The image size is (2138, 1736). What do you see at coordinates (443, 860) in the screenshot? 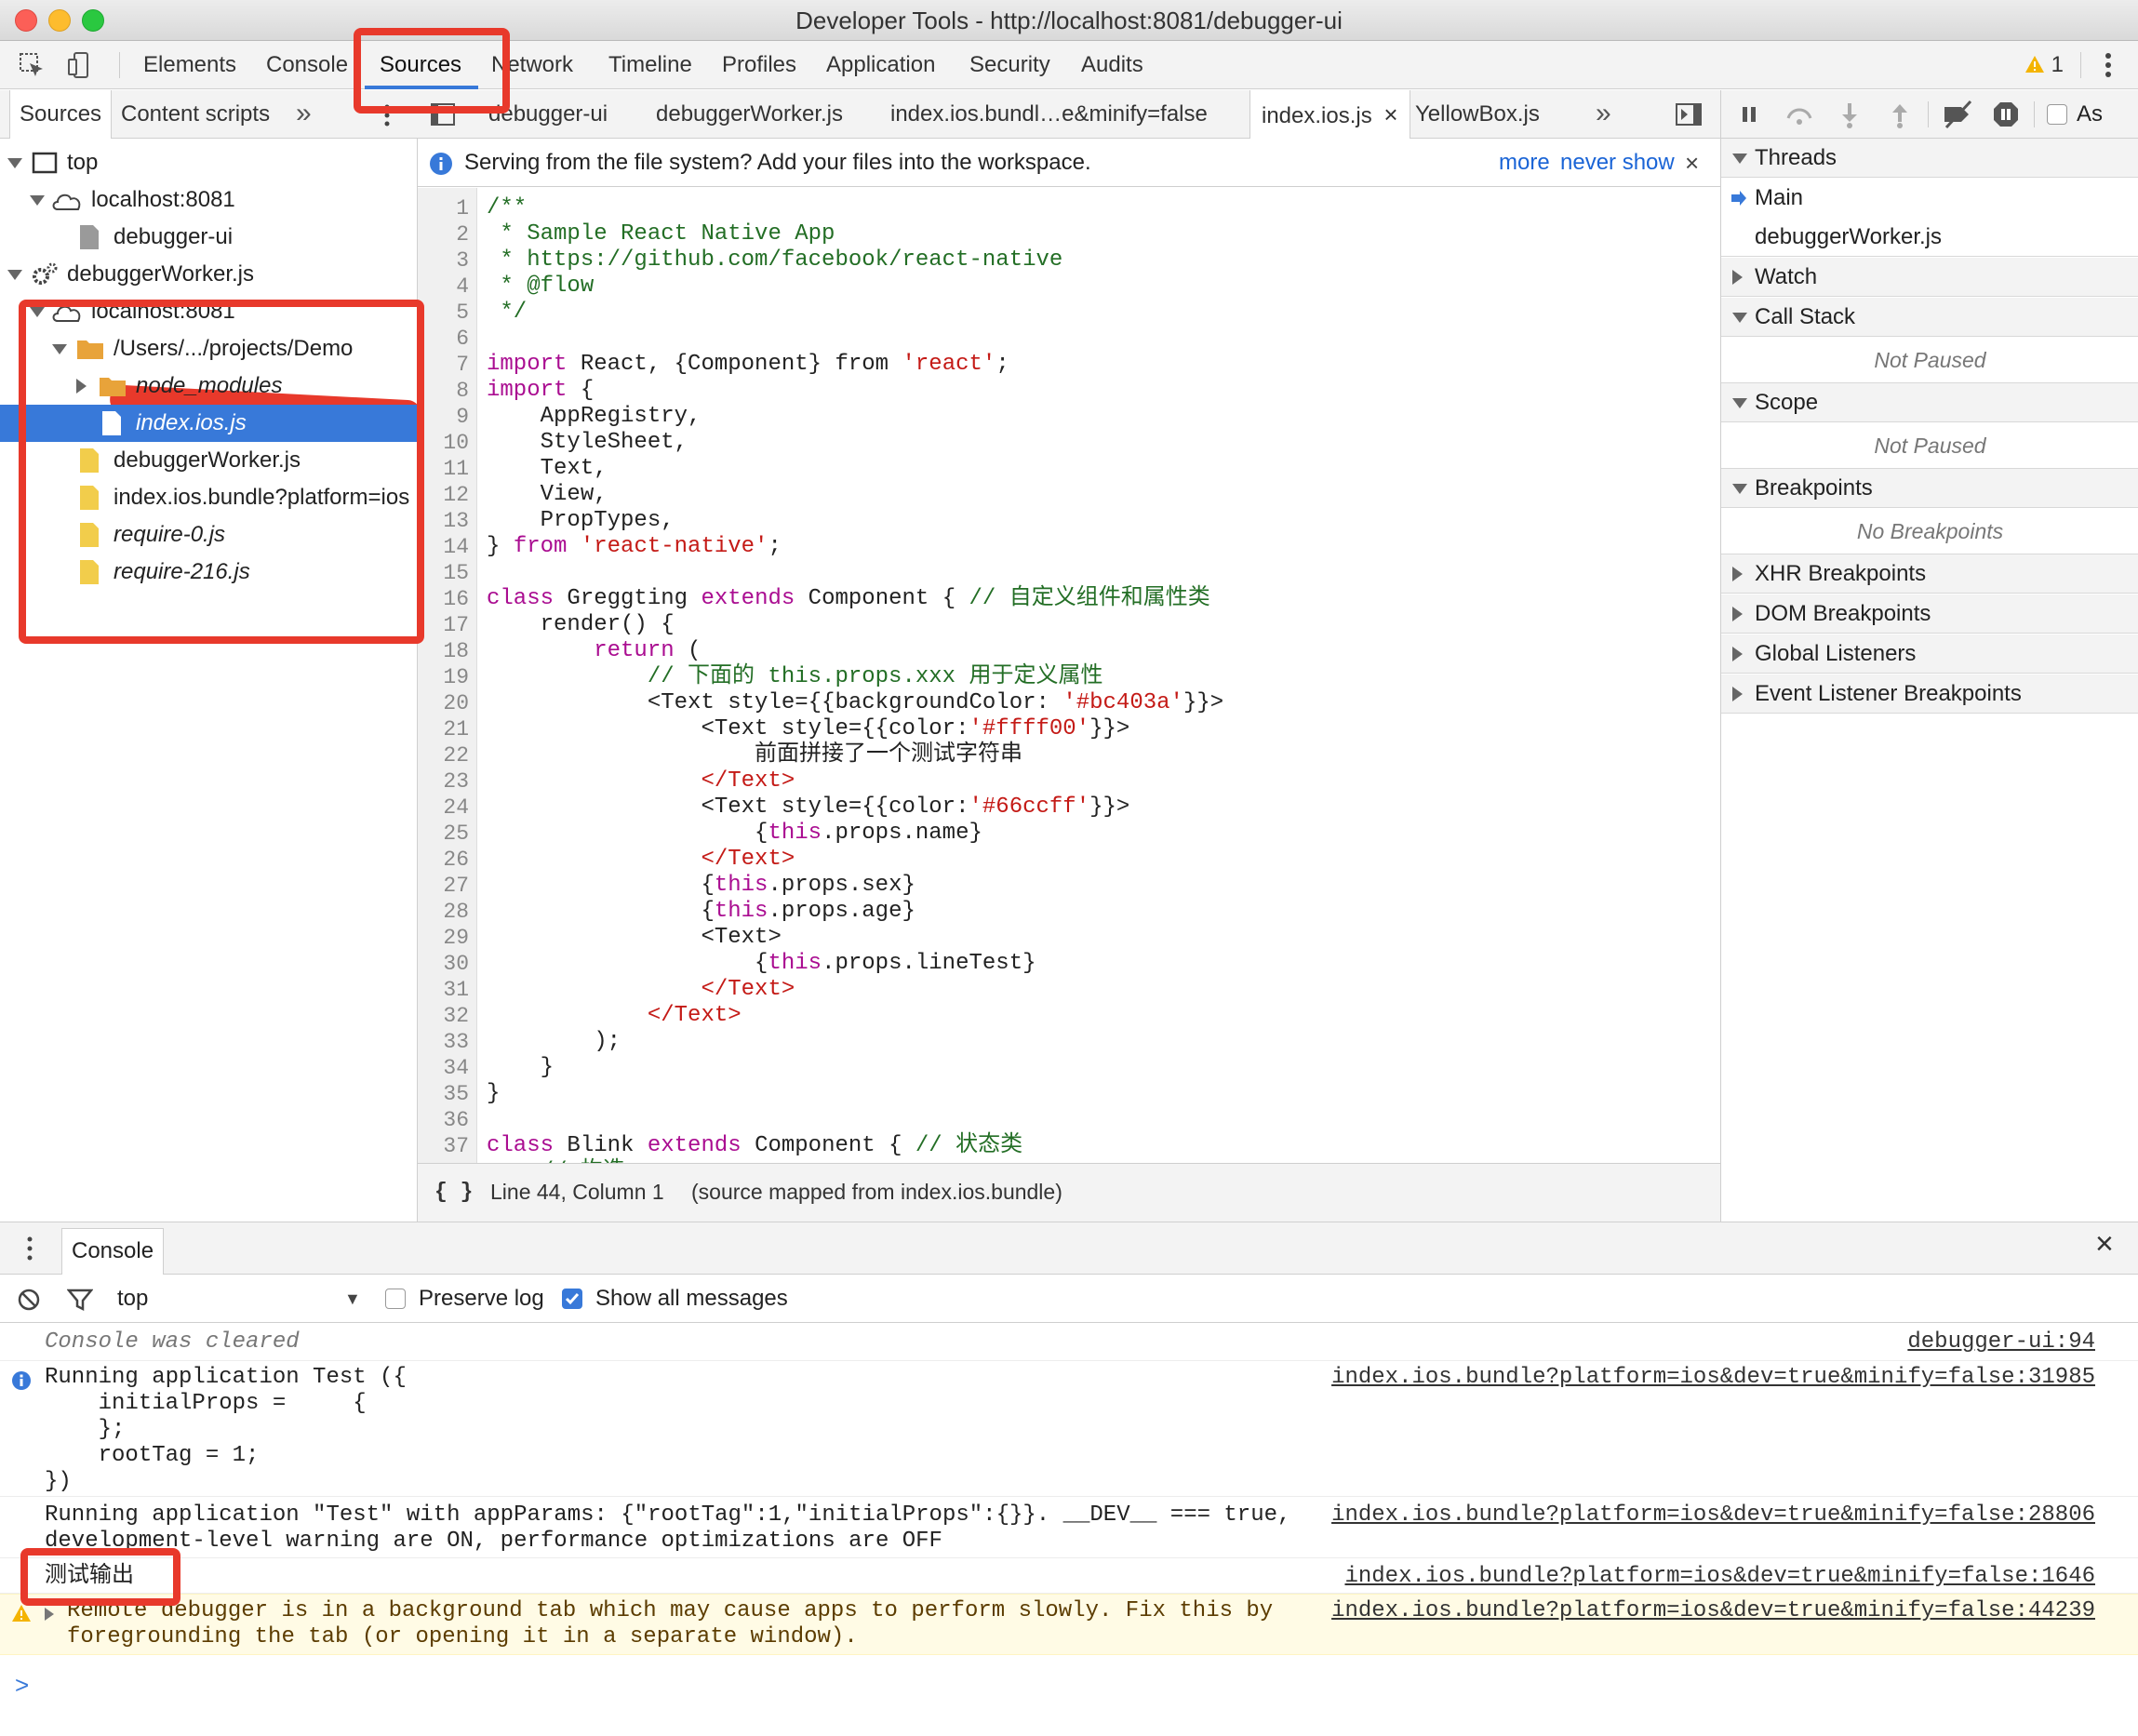
I see `line-number: 26` at bounding box center [443, 860].